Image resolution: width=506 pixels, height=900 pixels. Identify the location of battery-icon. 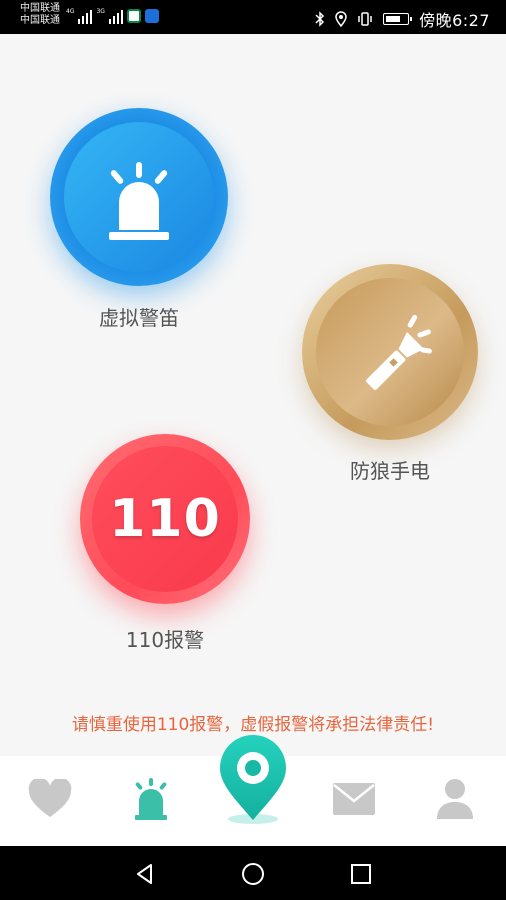
(398, 19).